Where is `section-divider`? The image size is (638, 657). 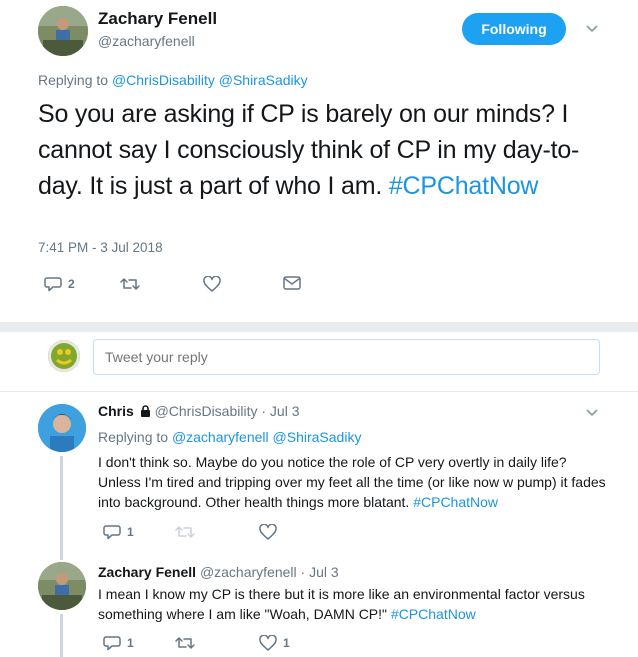
section-divider is located at coordinates (319, 327).